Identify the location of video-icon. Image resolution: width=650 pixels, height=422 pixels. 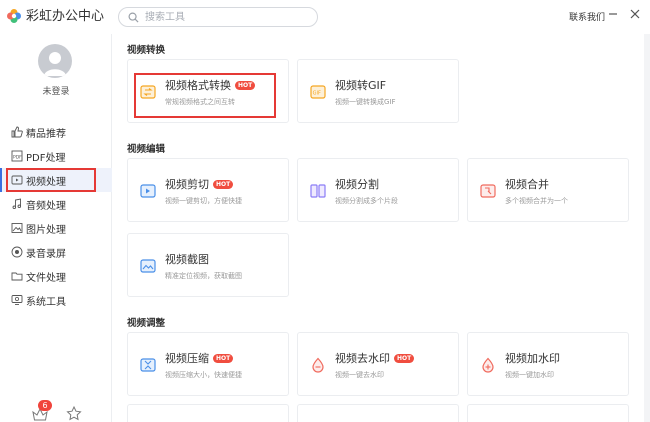
(17, 180).